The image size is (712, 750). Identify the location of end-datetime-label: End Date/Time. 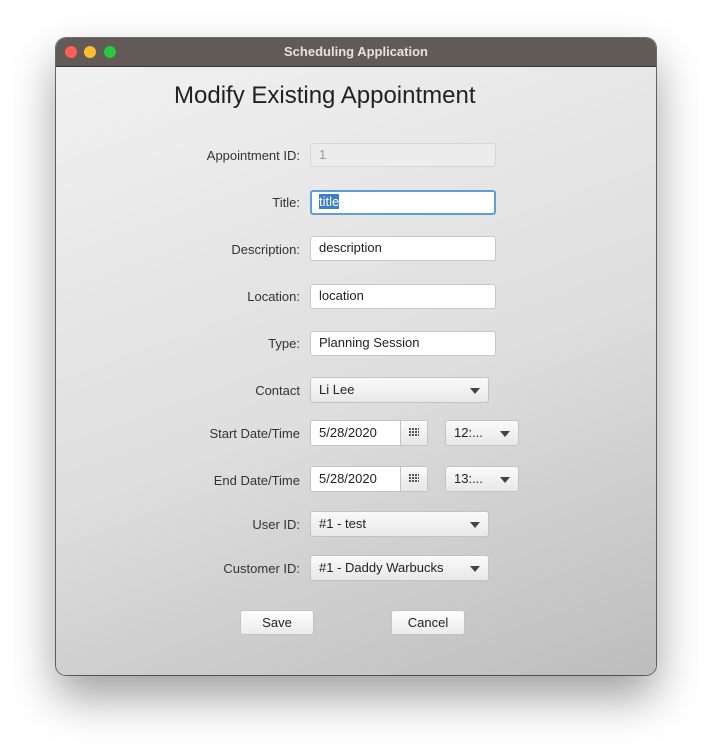
(256, 480).